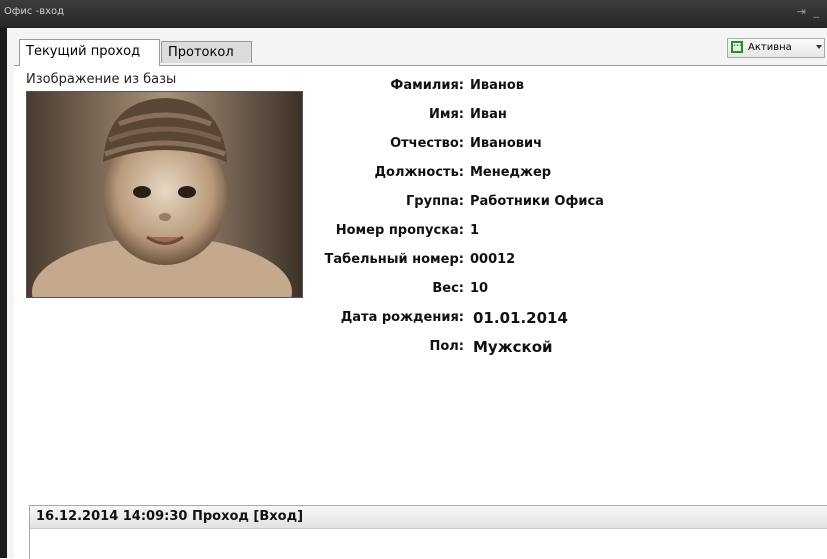 Image resolution: width=827 pixels, height=559 pixels. What do you see at coordinates (520, 318) in the screenshot?
I see `field-value: 01.01.2014` at bounding box center [520, 318].